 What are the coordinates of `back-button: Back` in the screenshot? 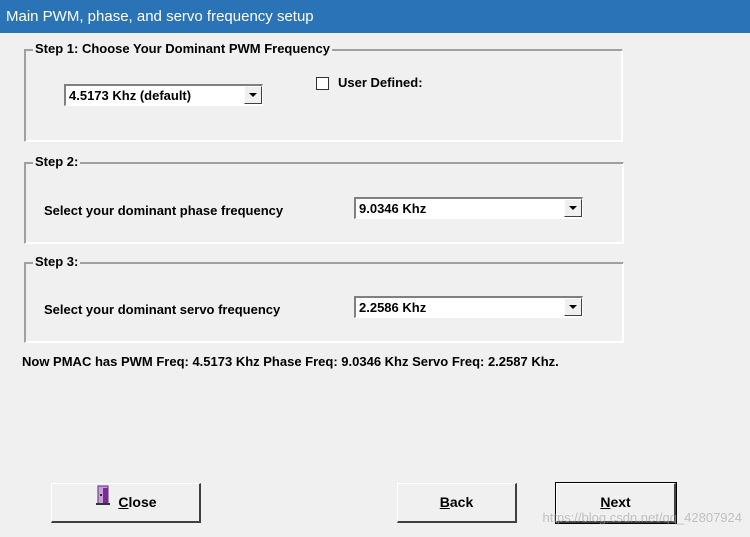 It's located at (457, 503).